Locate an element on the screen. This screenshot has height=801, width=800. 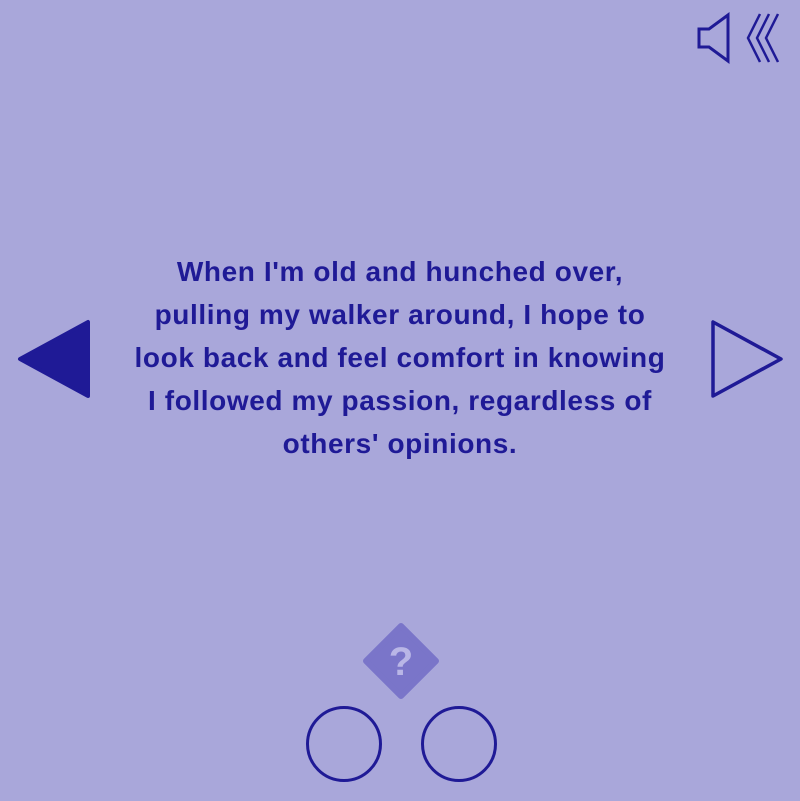
help-label: ? is located at coordinates (401, 662).